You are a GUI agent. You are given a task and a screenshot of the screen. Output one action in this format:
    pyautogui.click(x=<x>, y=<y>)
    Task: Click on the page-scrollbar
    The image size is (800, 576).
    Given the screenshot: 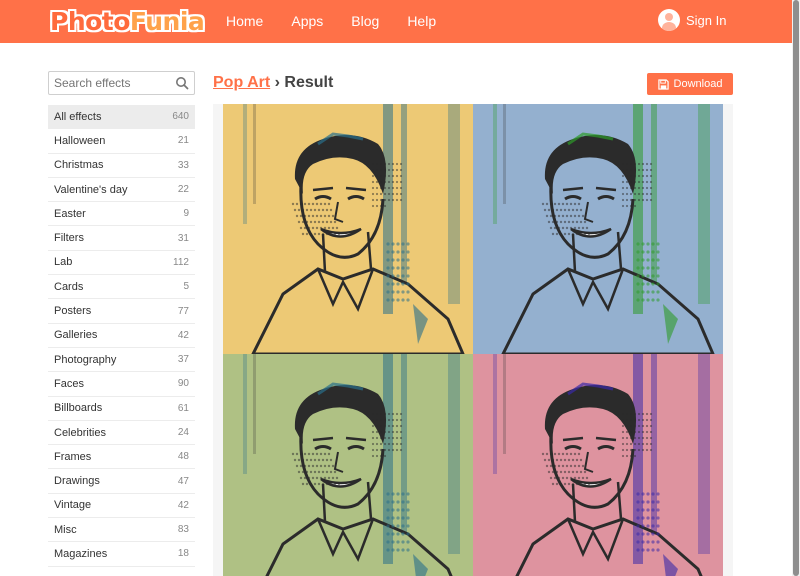 What is the action you would take?
    pyautogui.click(x=796, y=288)
    